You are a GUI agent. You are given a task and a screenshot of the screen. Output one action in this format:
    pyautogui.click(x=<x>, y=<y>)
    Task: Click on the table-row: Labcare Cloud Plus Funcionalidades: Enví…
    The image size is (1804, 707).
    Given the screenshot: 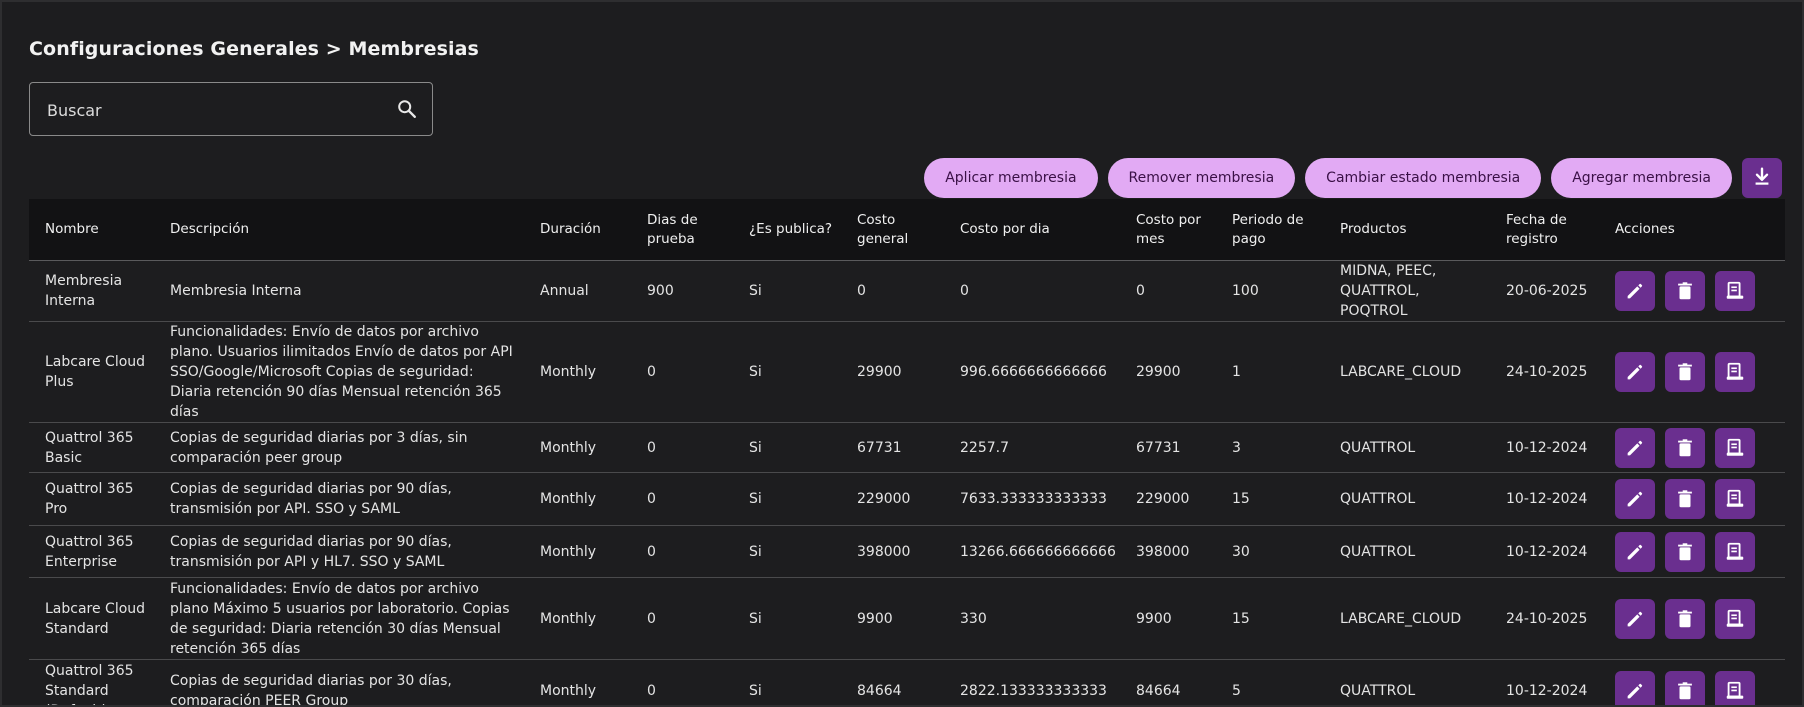 What is the action you would take?
    pyautogui.click(x=907, y=372)
    